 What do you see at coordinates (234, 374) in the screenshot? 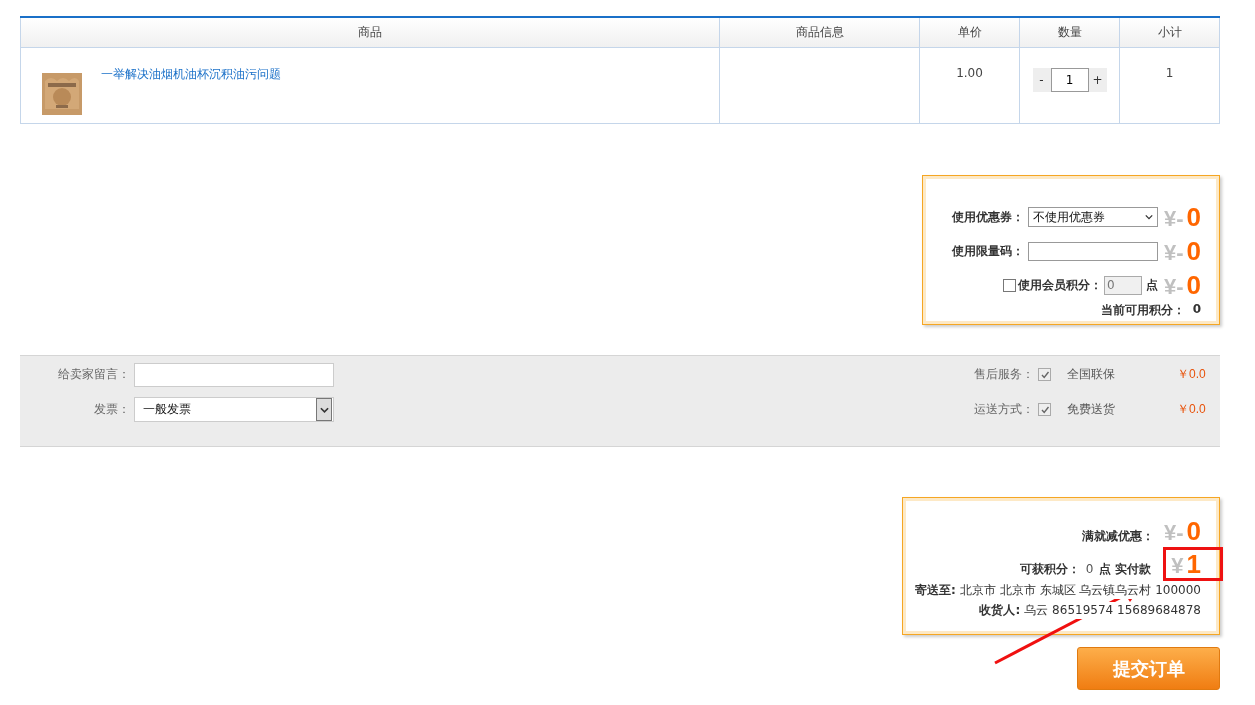
I see `message-field` at bounding box center [234, 374].